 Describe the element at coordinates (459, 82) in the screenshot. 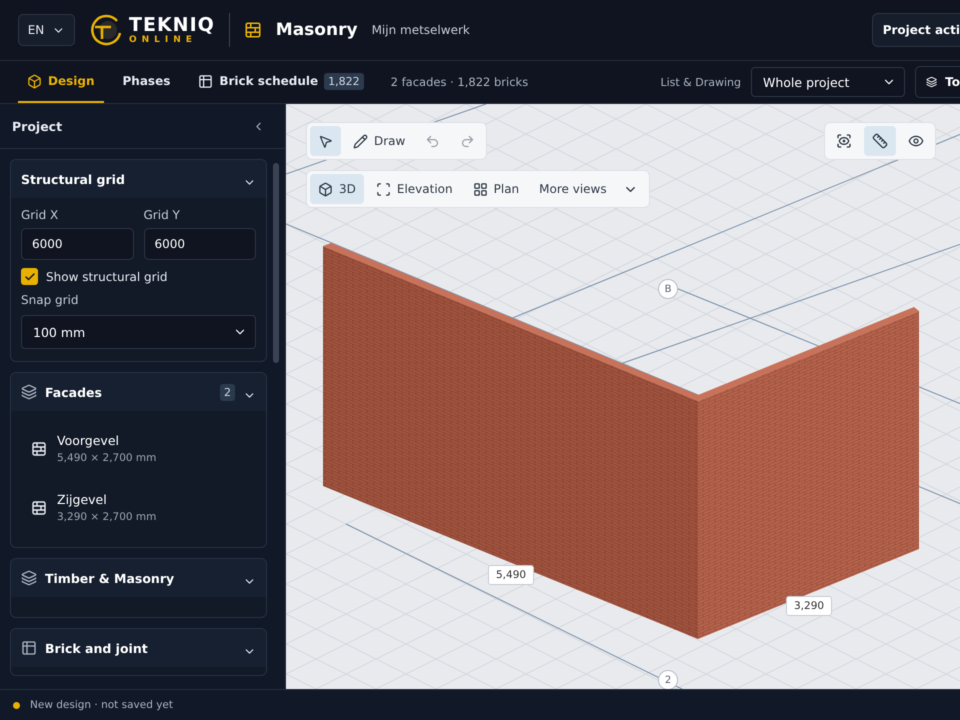

I see `project-summary: 2 facades · 1,822 bricks` at that location.